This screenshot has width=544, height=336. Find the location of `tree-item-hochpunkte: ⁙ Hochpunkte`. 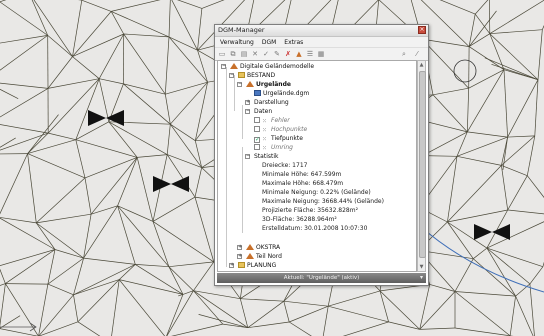

tree-item-hochpunkte: ⁙ Hochpunkte is located at coordinates (280, 129).